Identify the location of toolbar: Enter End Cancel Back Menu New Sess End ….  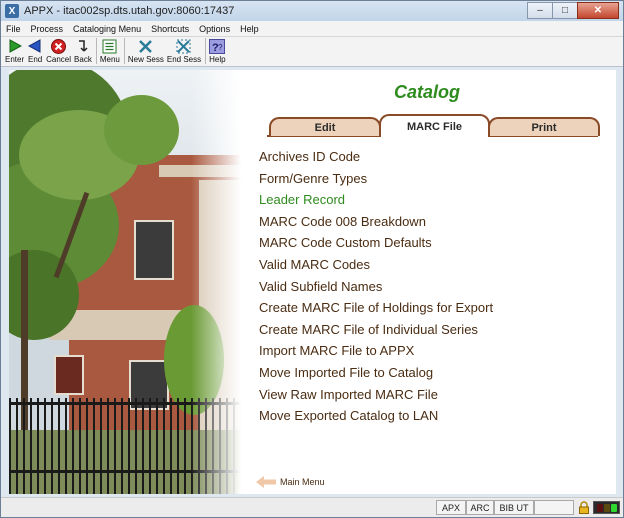
(312, 52).